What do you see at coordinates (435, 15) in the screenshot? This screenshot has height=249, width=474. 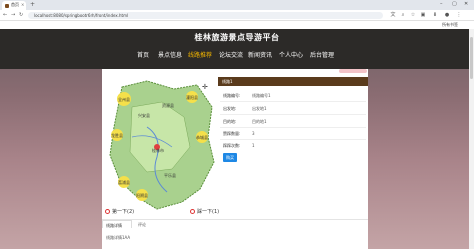 I see `download-icon: ⬇` at bounding box center [435, 15].